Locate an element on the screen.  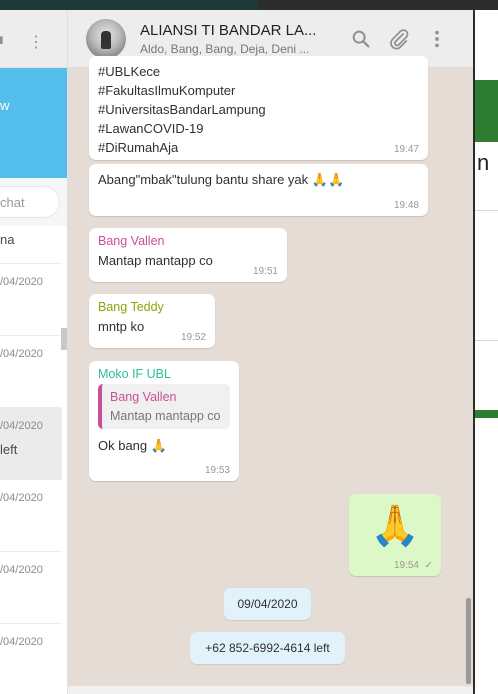
green-band is located at coordinates (486, 111).